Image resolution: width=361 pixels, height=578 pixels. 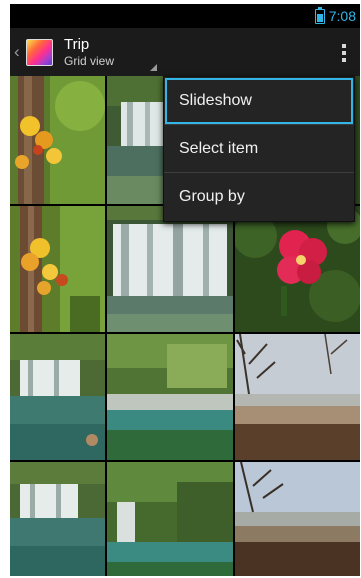 What do you see at coordinates (342, 16) in the screenshot?
I see `status-clock: 7:08` at bounding box center [342, 16].